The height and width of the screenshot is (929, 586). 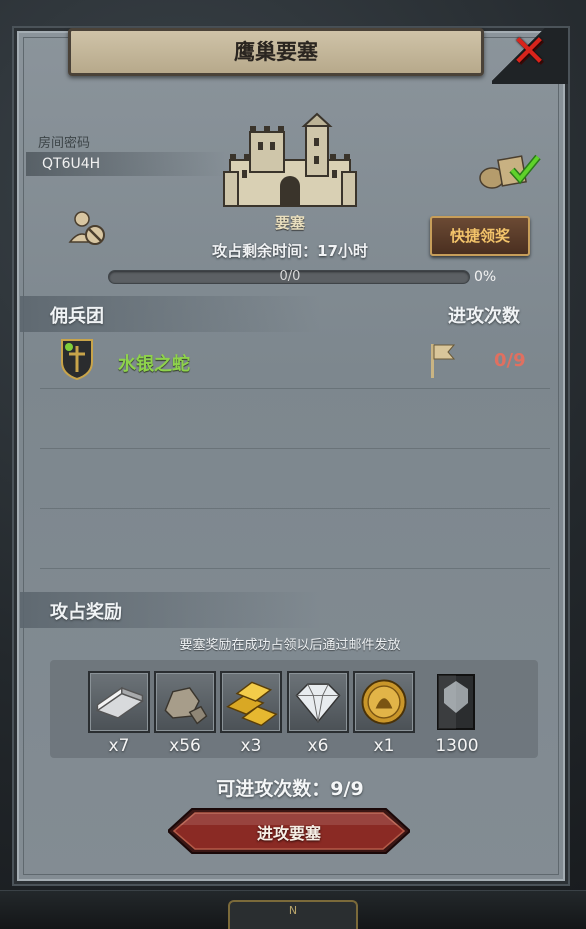 What do you see at coordinates (443, 361) in the screenshot?
I see `flag-icon` at bounding box center [443, 361].